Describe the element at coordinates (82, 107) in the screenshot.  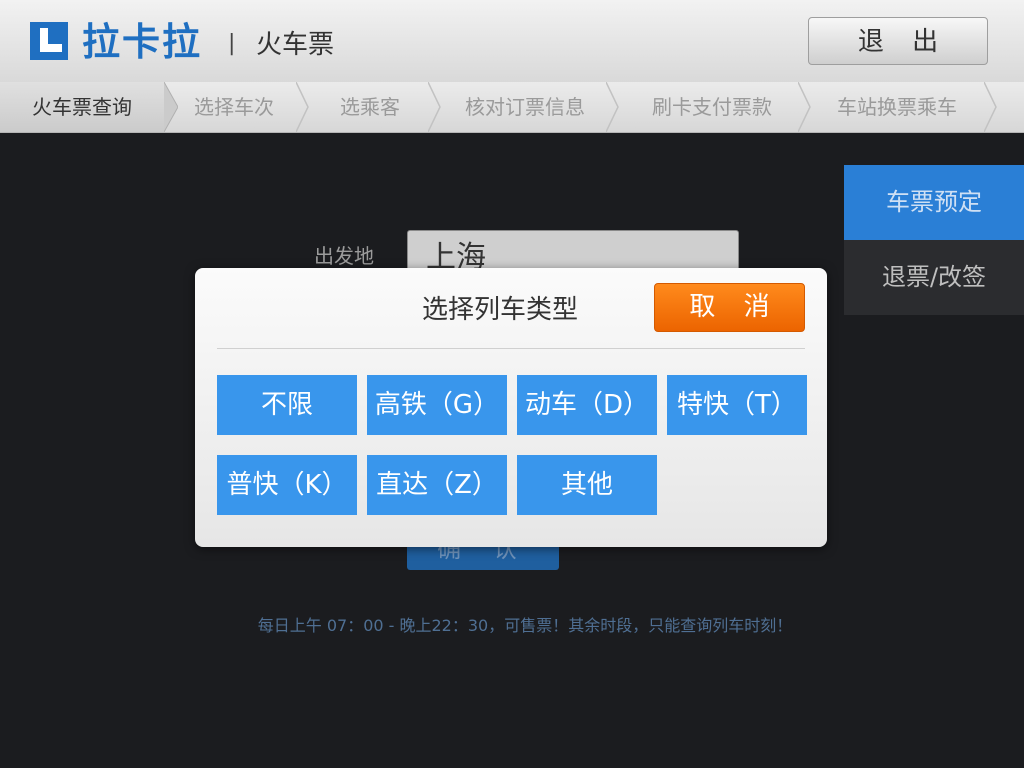
I see `step-train-query: 火车票查询` at that location.